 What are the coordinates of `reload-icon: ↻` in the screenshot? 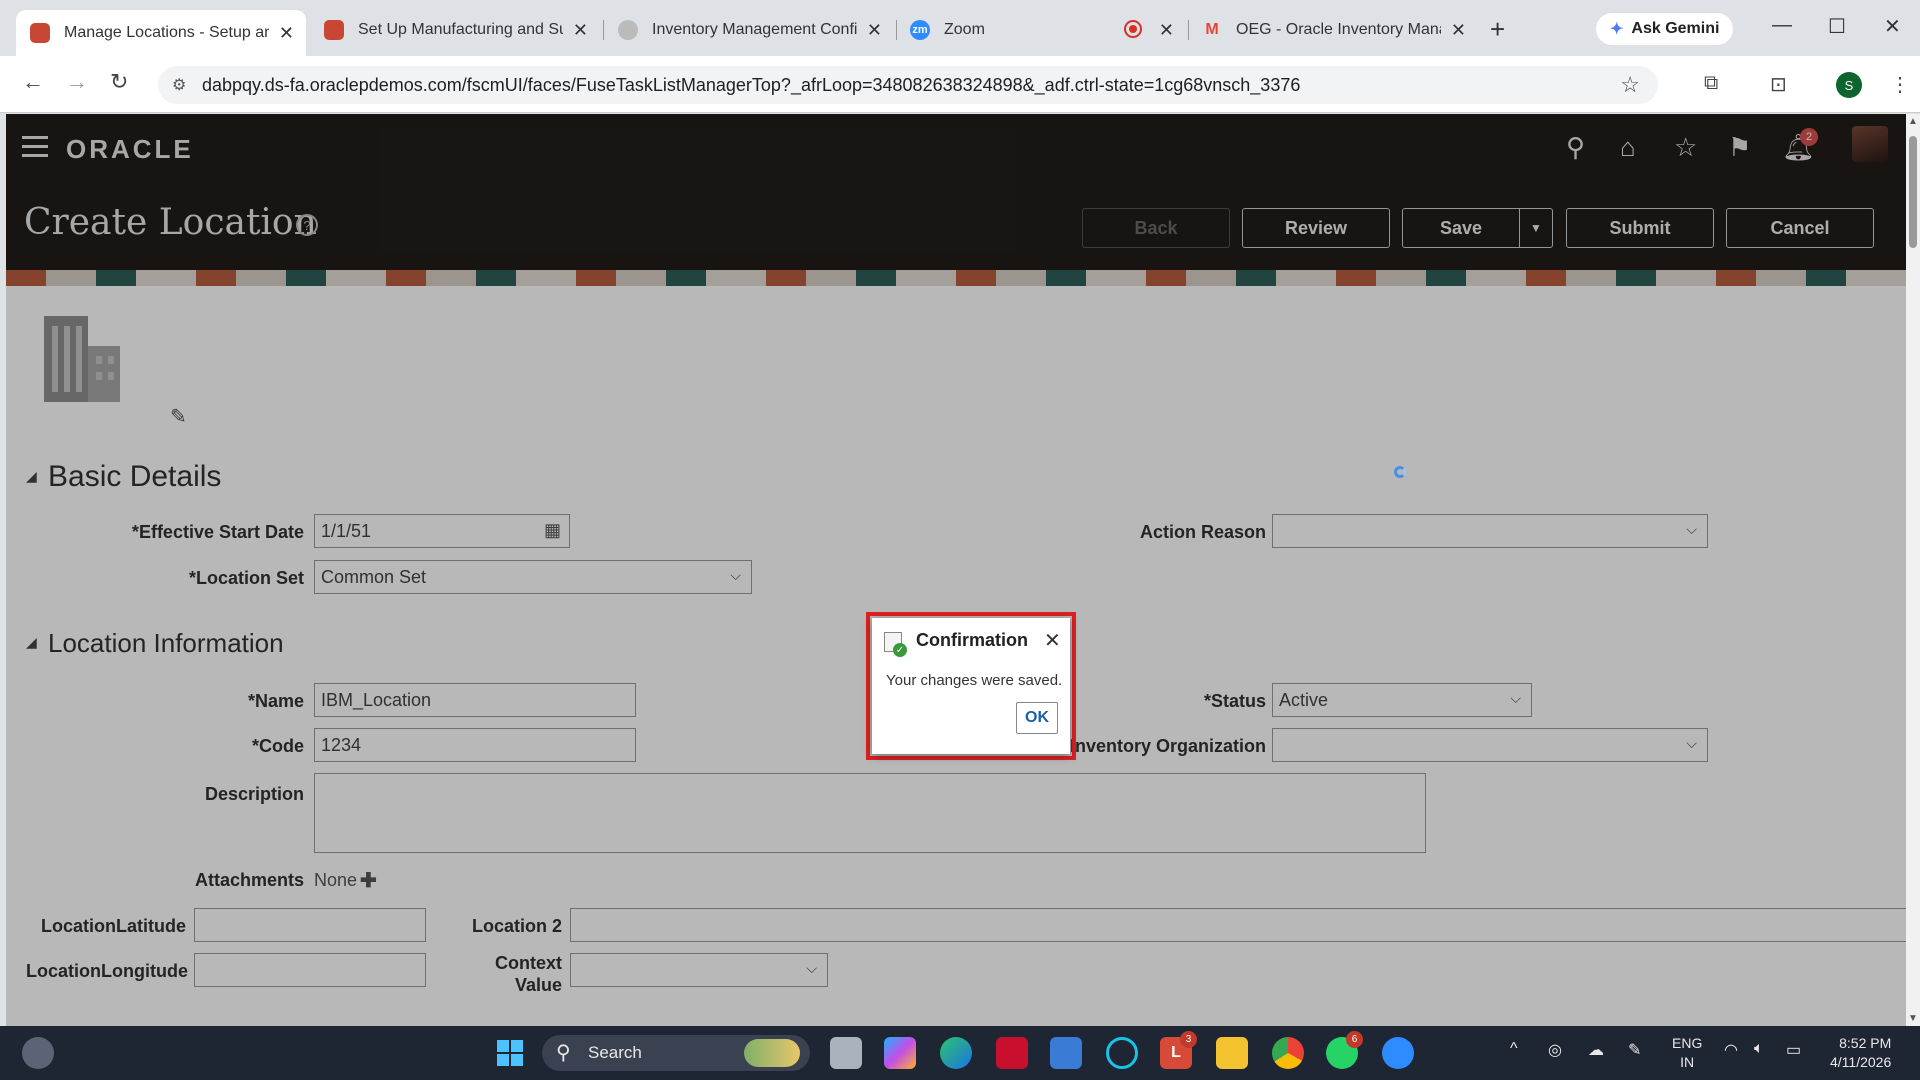 It's located at (119, 82).